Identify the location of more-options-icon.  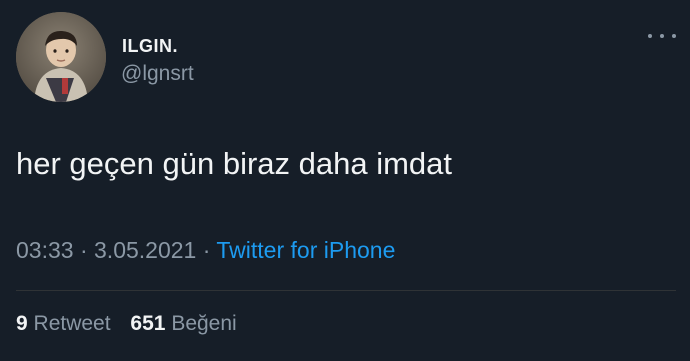
(662, 36).